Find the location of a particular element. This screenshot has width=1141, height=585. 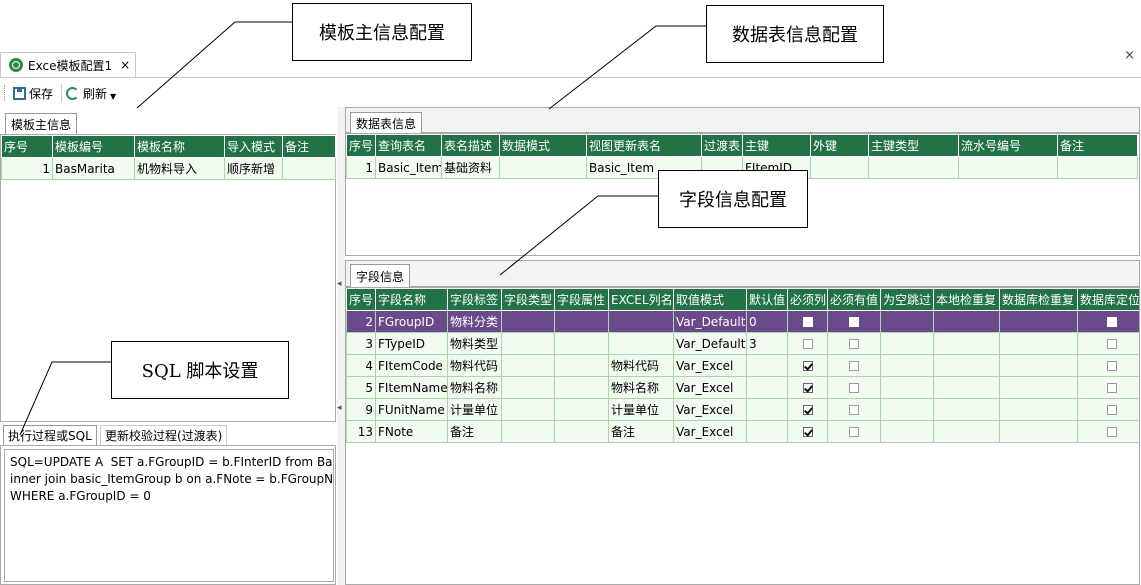

leader-field is located at coordinates (578, 235).